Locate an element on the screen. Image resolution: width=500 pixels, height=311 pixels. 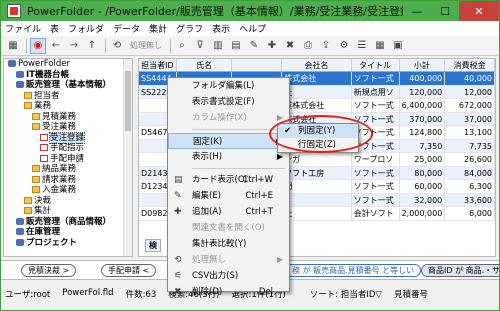
menu-view: 表示 is located at coordinates (221, 28).